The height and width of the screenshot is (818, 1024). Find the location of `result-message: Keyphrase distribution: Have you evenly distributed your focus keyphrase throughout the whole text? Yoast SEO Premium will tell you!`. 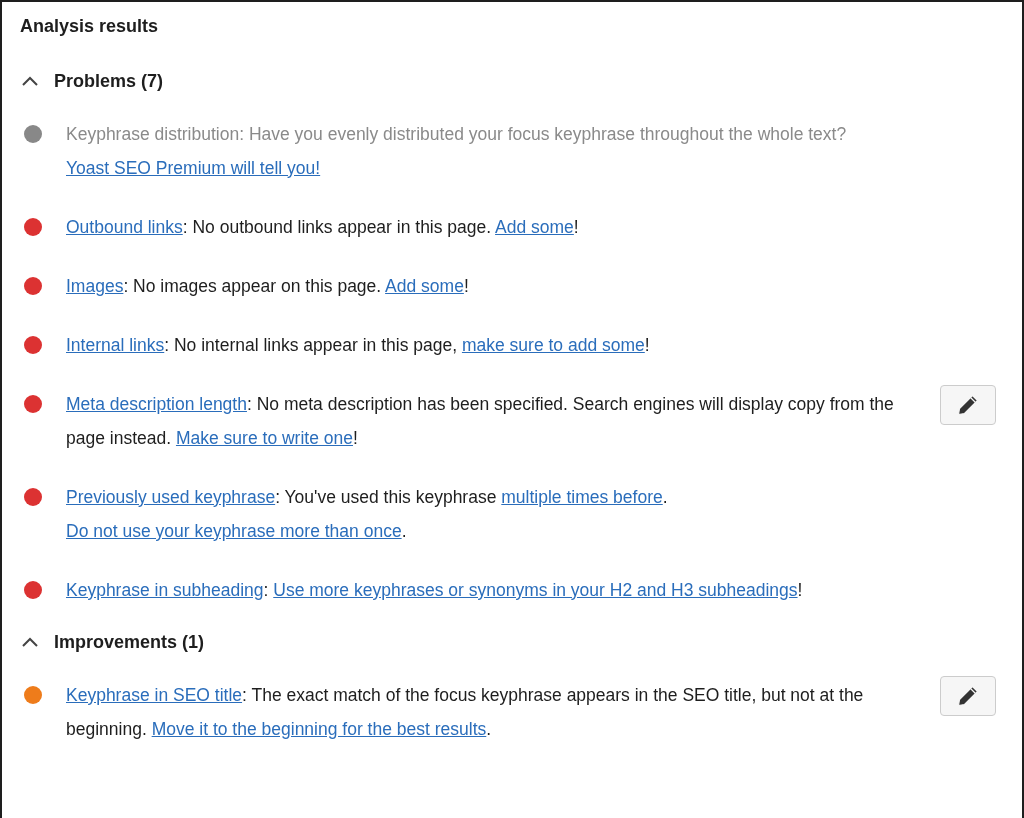

result-message: Keyphrase distribution: Have you evenly distributed your focus keyphrase throughout the whole text? Yoast SEO Premium will tell you! is located at coordinates (457, 151).